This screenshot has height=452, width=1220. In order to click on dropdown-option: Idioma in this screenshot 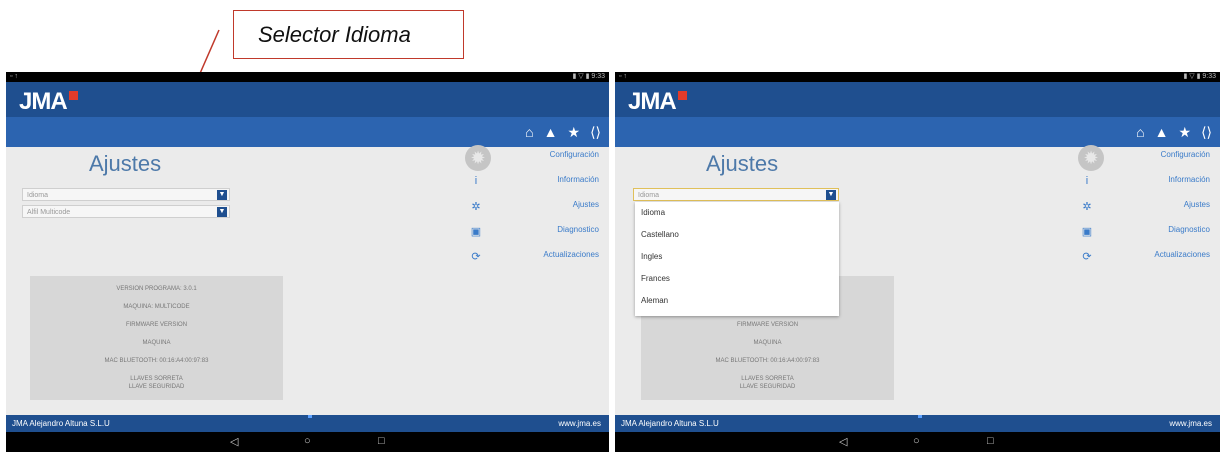, I will do `click(737, 213)`.